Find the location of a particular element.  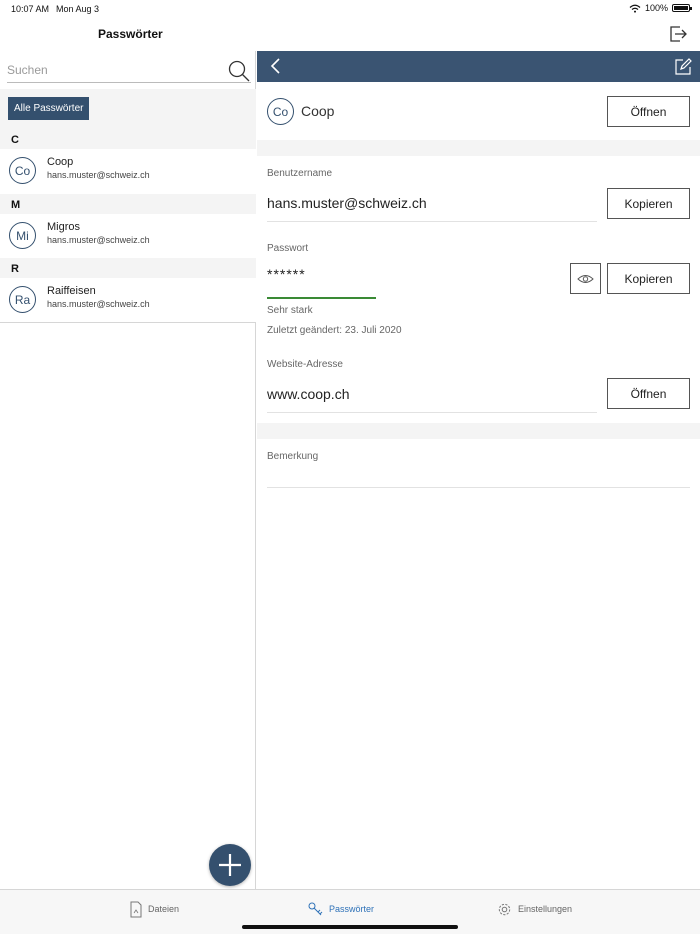

search-input is located at coordinates (112, 70).